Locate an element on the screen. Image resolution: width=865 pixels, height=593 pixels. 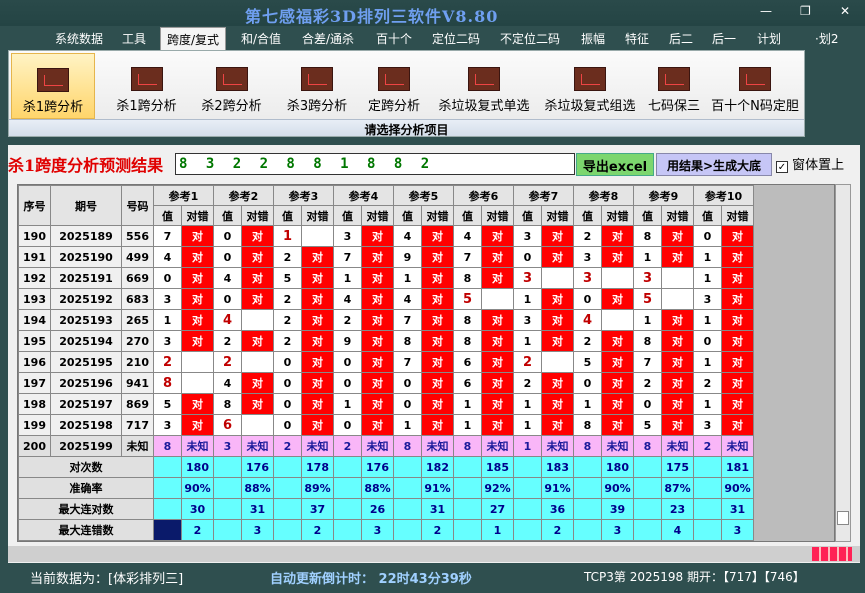
restore-button: ❐ is located at coordinates (805, 11).